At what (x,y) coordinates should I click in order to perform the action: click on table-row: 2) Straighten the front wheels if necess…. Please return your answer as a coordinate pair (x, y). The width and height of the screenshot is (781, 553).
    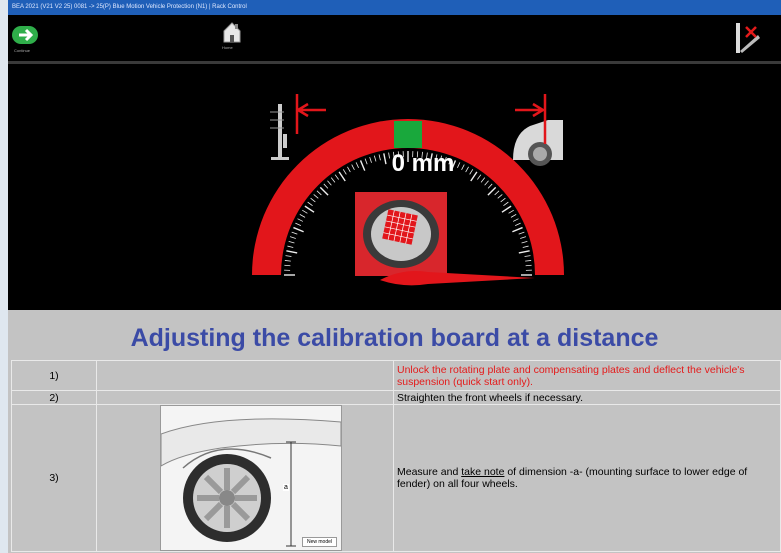
    Looking at the image, I should click on (396, 397).